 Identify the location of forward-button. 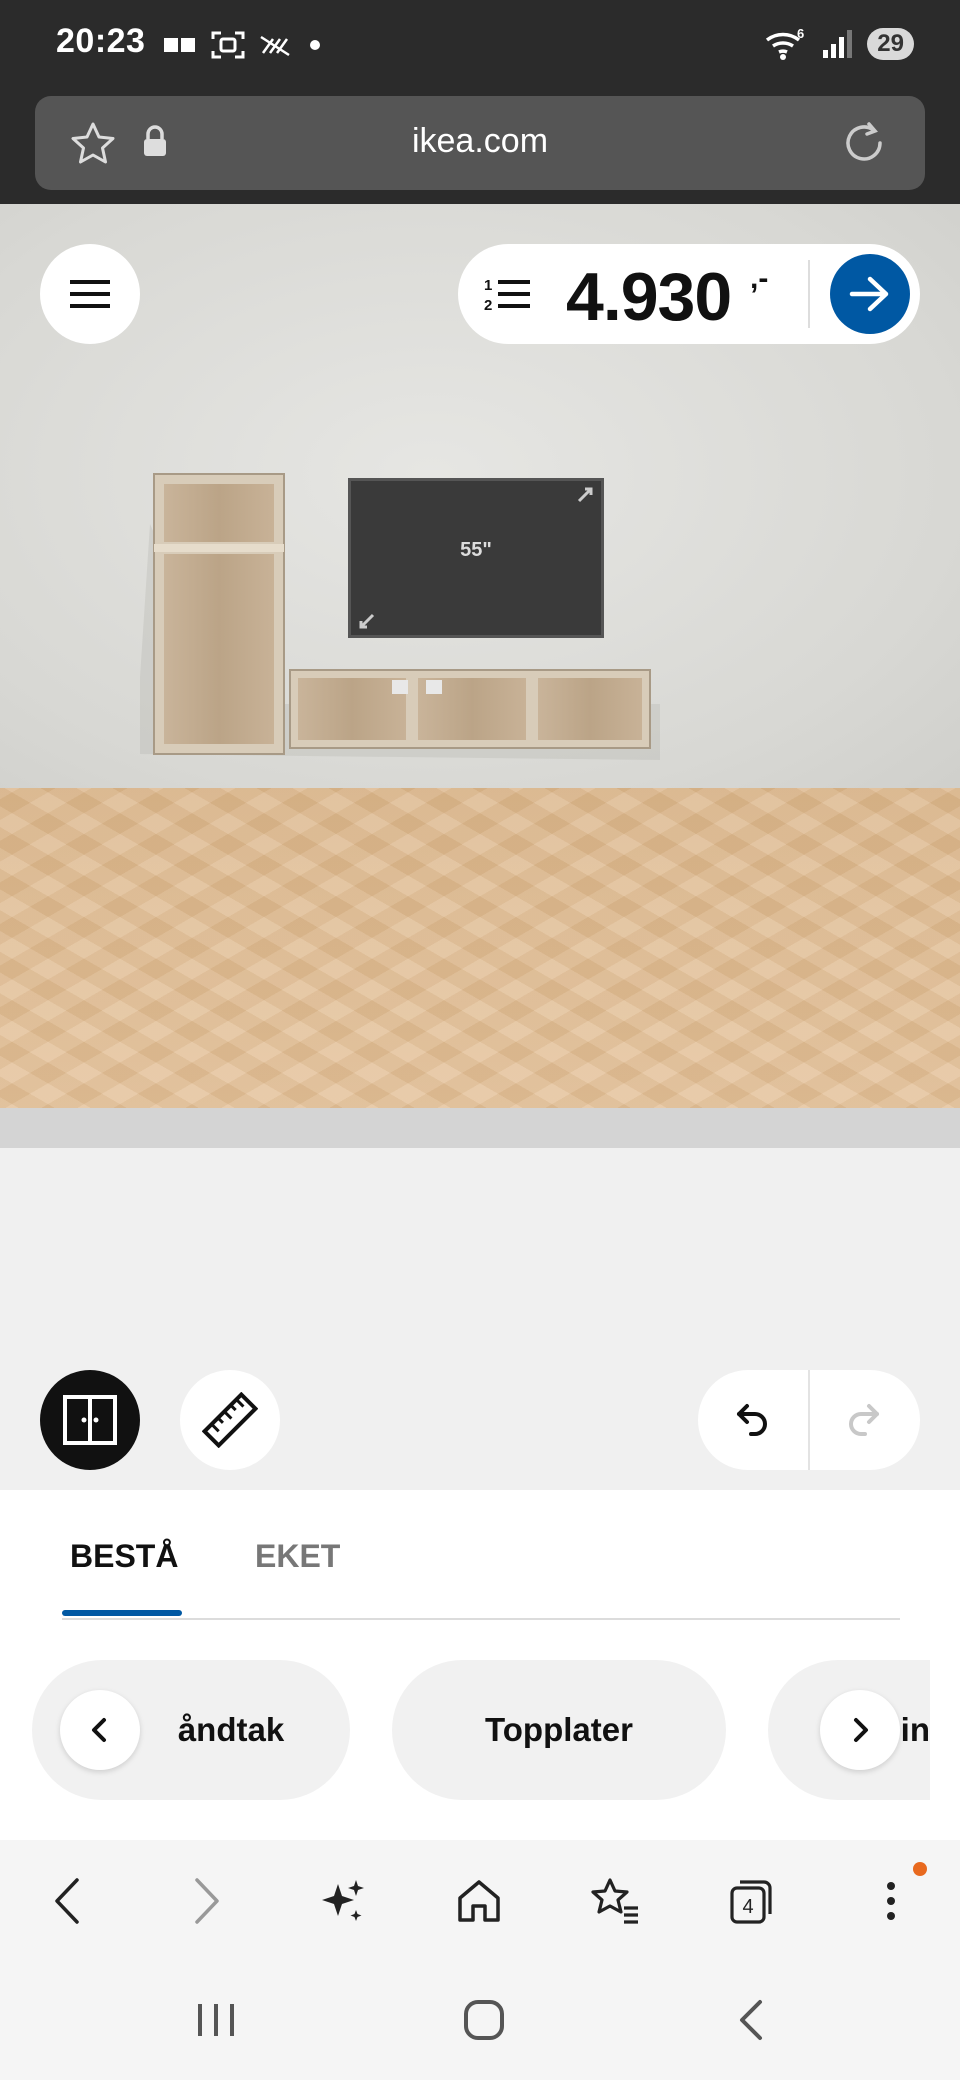
(207, 1901).